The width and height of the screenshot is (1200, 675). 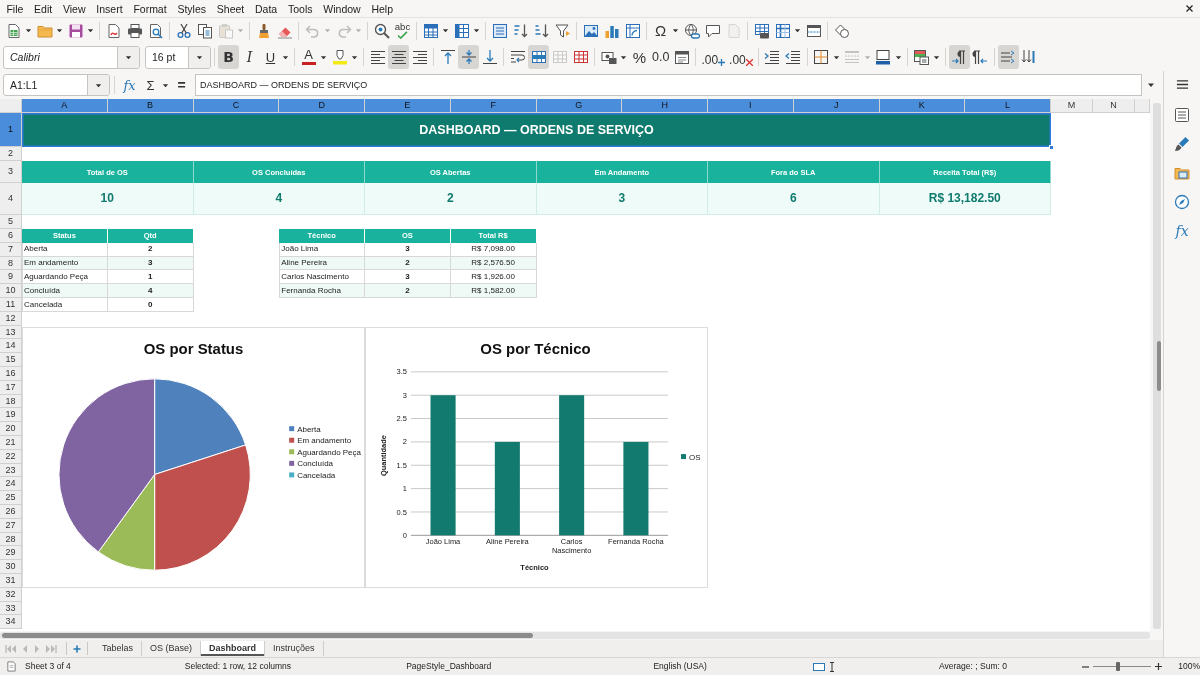 I want to click on bold-button: B, so click(x=228, y=57).